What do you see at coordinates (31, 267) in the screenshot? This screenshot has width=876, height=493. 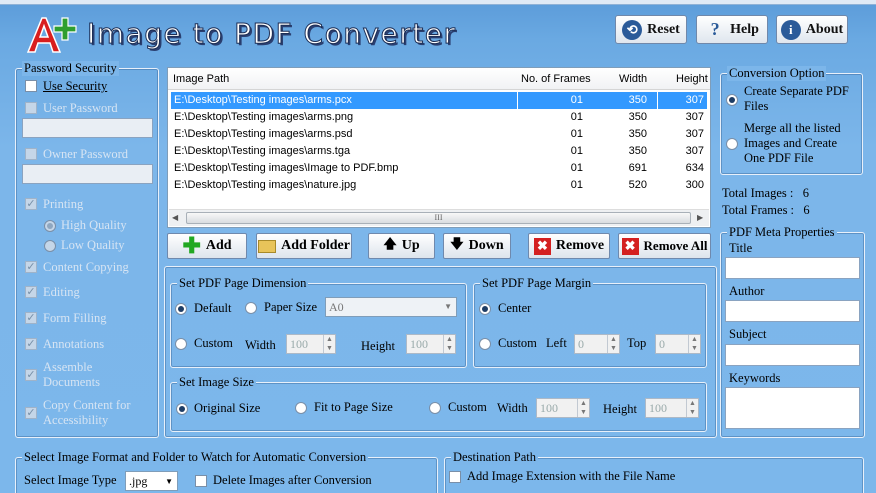 I see `content-copying-checkbox` at bounding box center [31, 267].